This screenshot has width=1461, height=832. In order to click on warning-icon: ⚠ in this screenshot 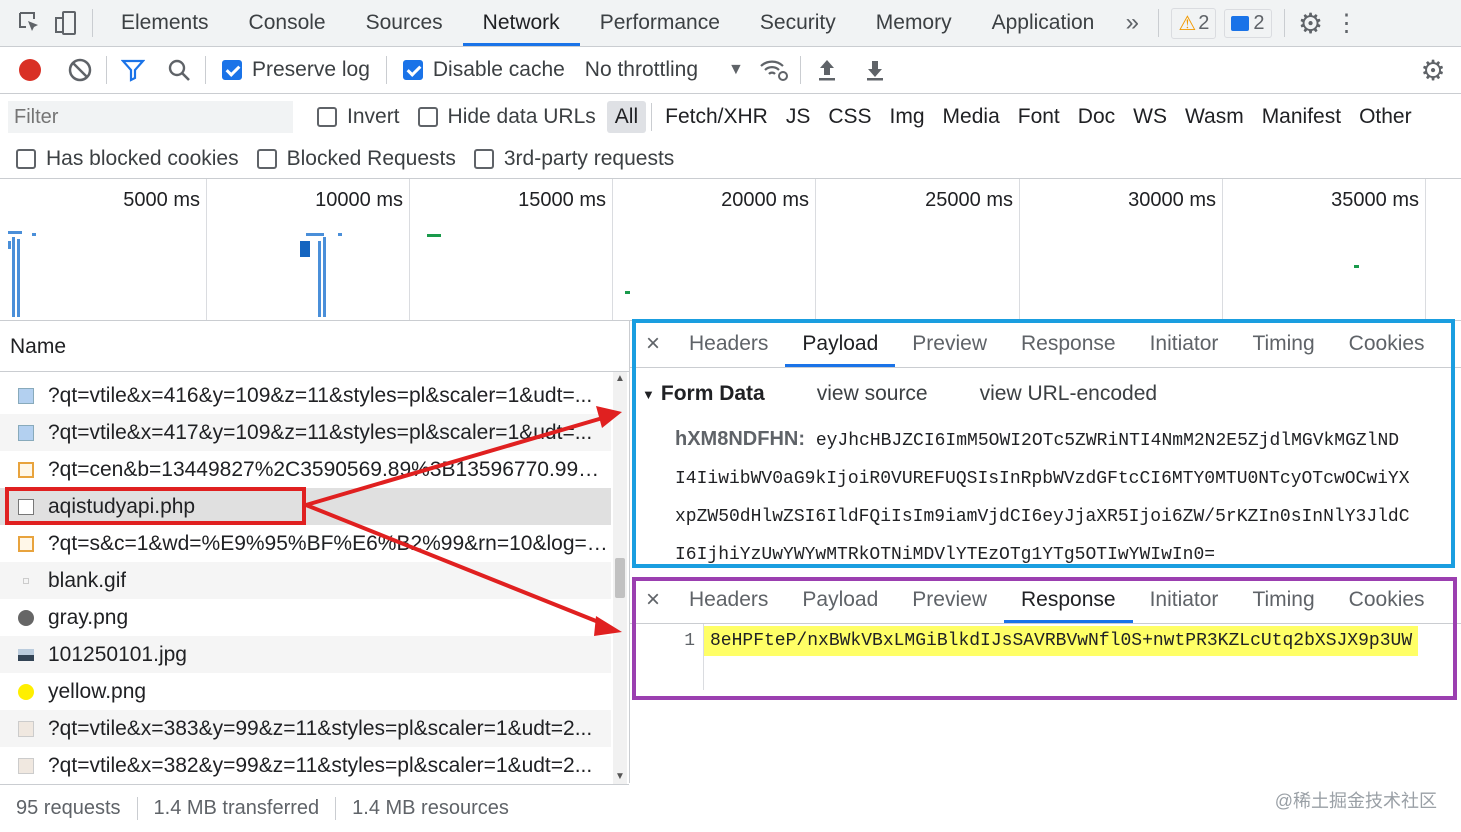, I will do `click(1187, 23)`.